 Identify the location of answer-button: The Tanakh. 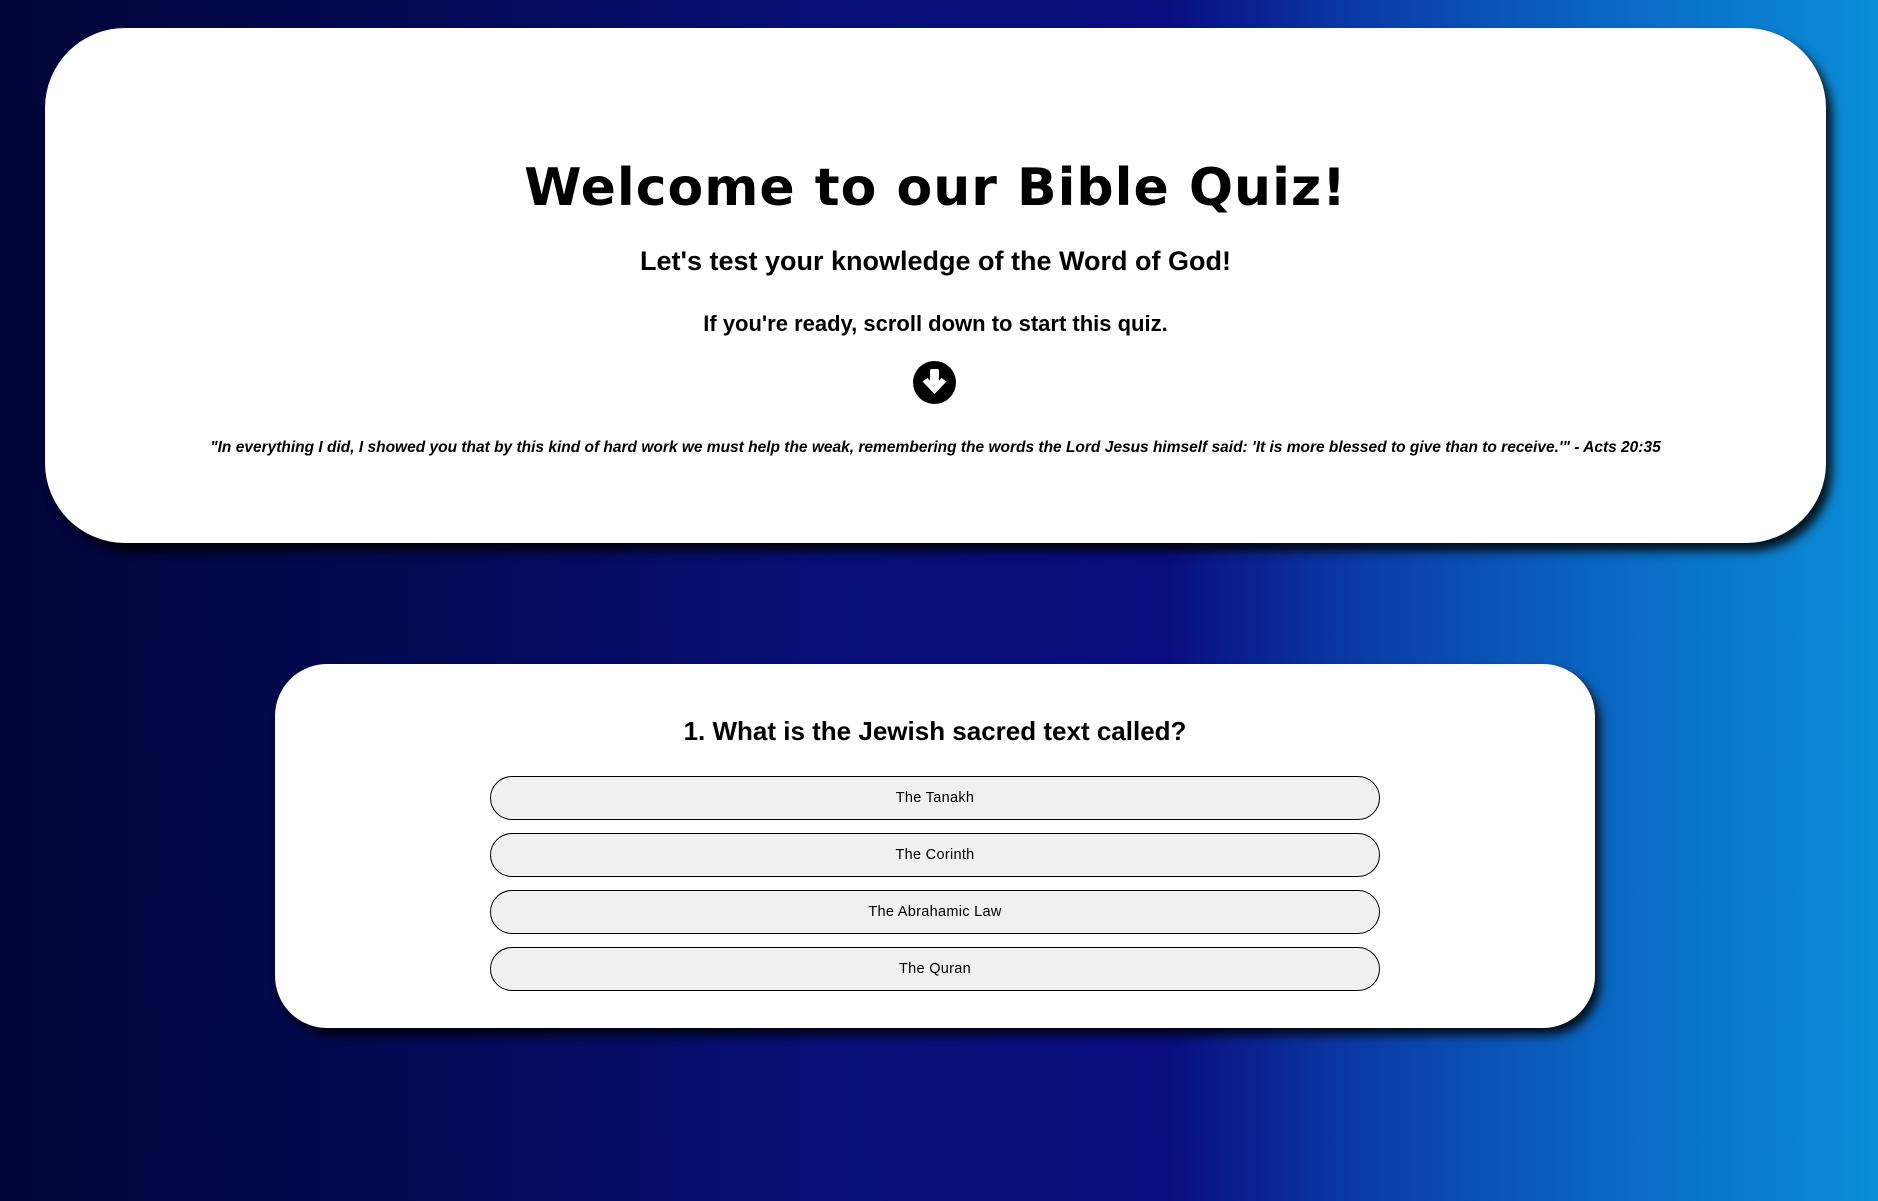
(935, 798).